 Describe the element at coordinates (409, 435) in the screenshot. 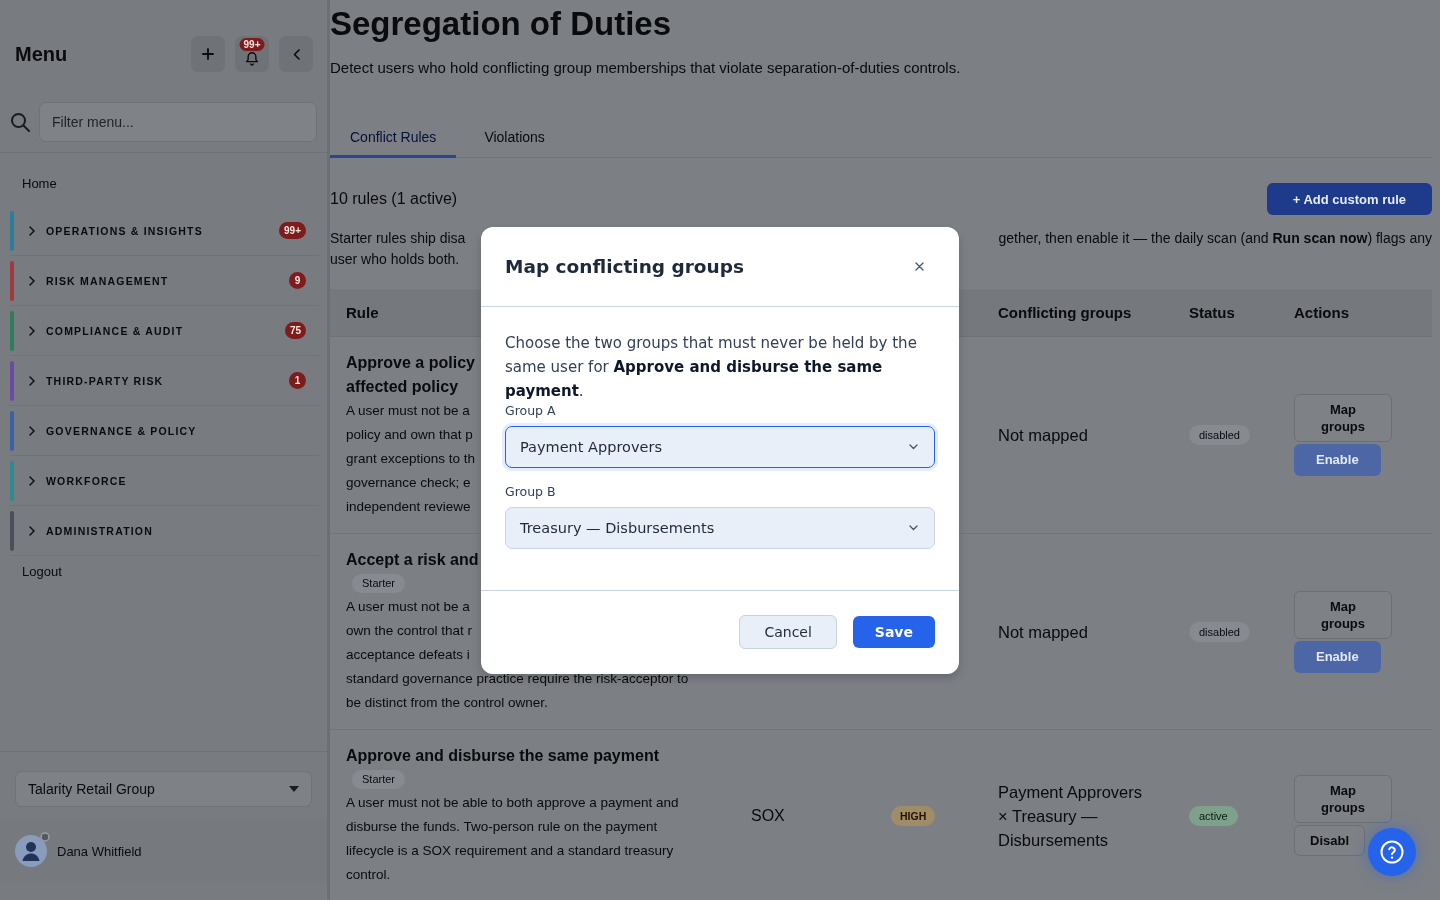

I see `rule-description-line: policy and own that p` at that location.